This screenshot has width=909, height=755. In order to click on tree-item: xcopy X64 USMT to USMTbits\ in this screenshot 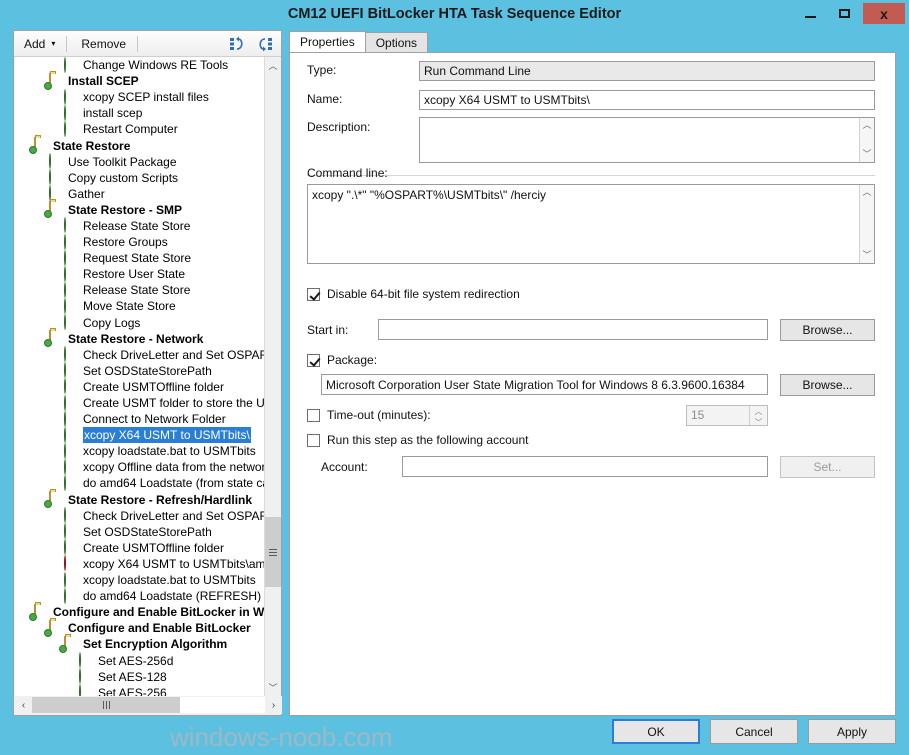, I will do `click(140, 435)`.